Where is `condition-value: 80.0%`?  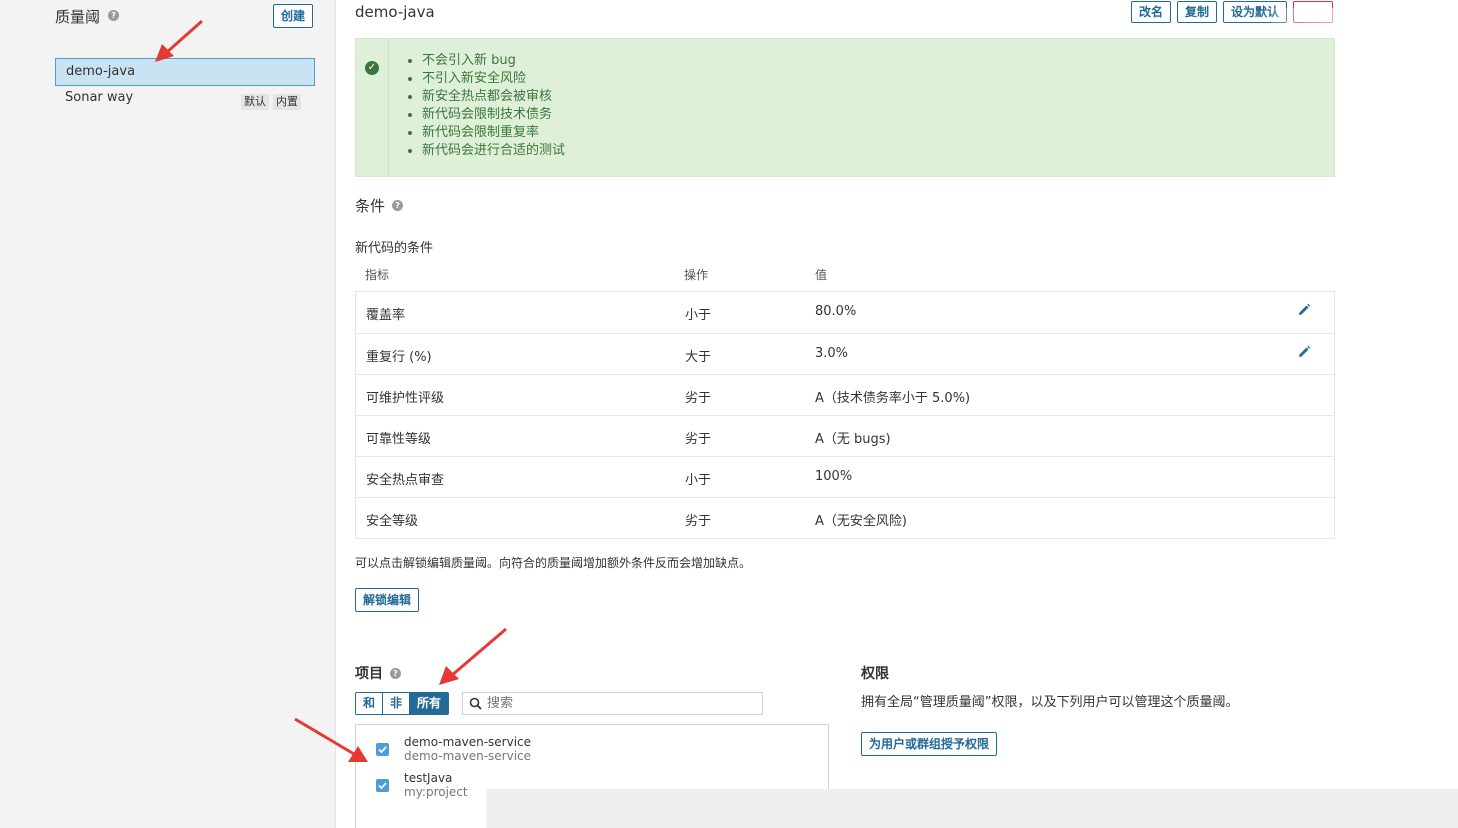 condition-value: 80.0% is located at coordinates (836, 311).